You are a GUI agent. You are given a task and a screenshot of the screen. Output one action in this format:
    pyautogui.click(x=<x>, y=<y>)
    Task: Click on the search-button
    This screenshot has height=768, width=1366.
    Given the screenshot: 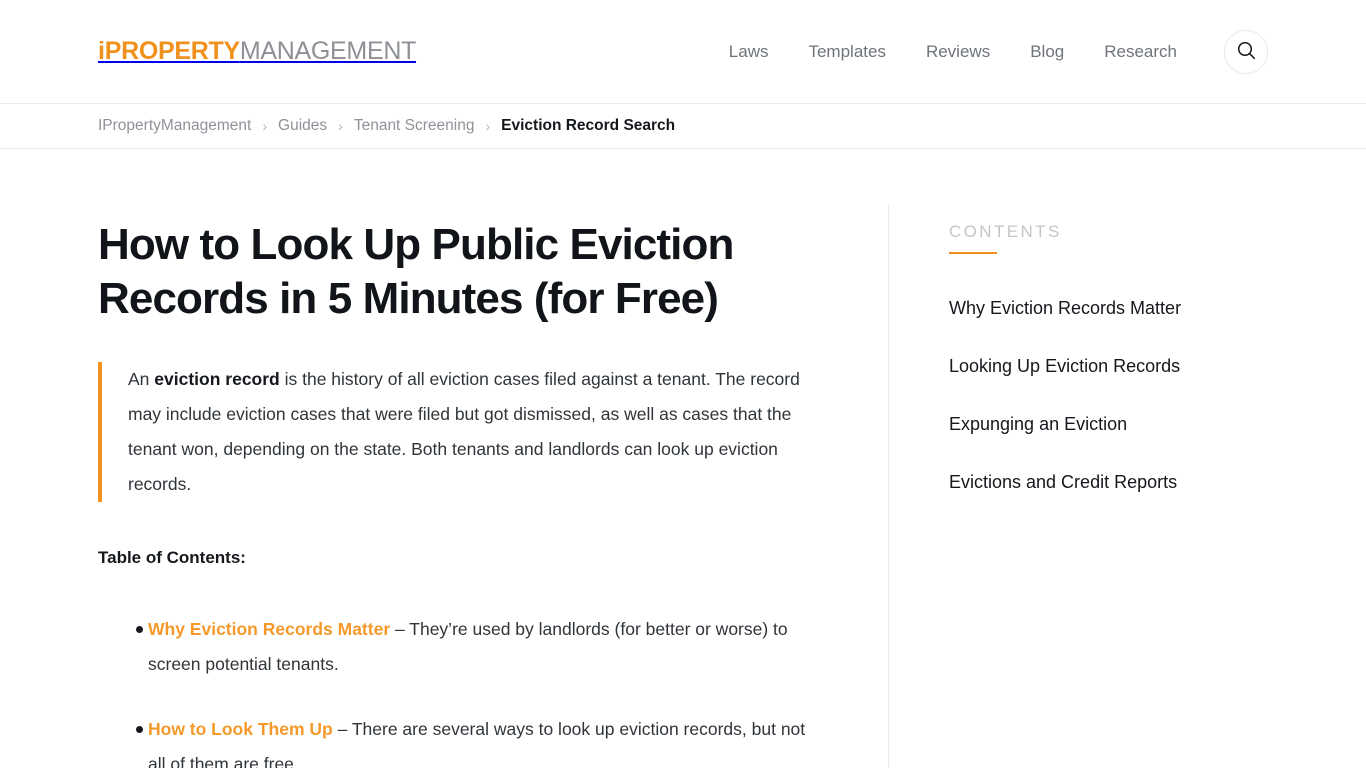 What is the action you would take?
    pyautogui.click(x=1246, y=51)
    